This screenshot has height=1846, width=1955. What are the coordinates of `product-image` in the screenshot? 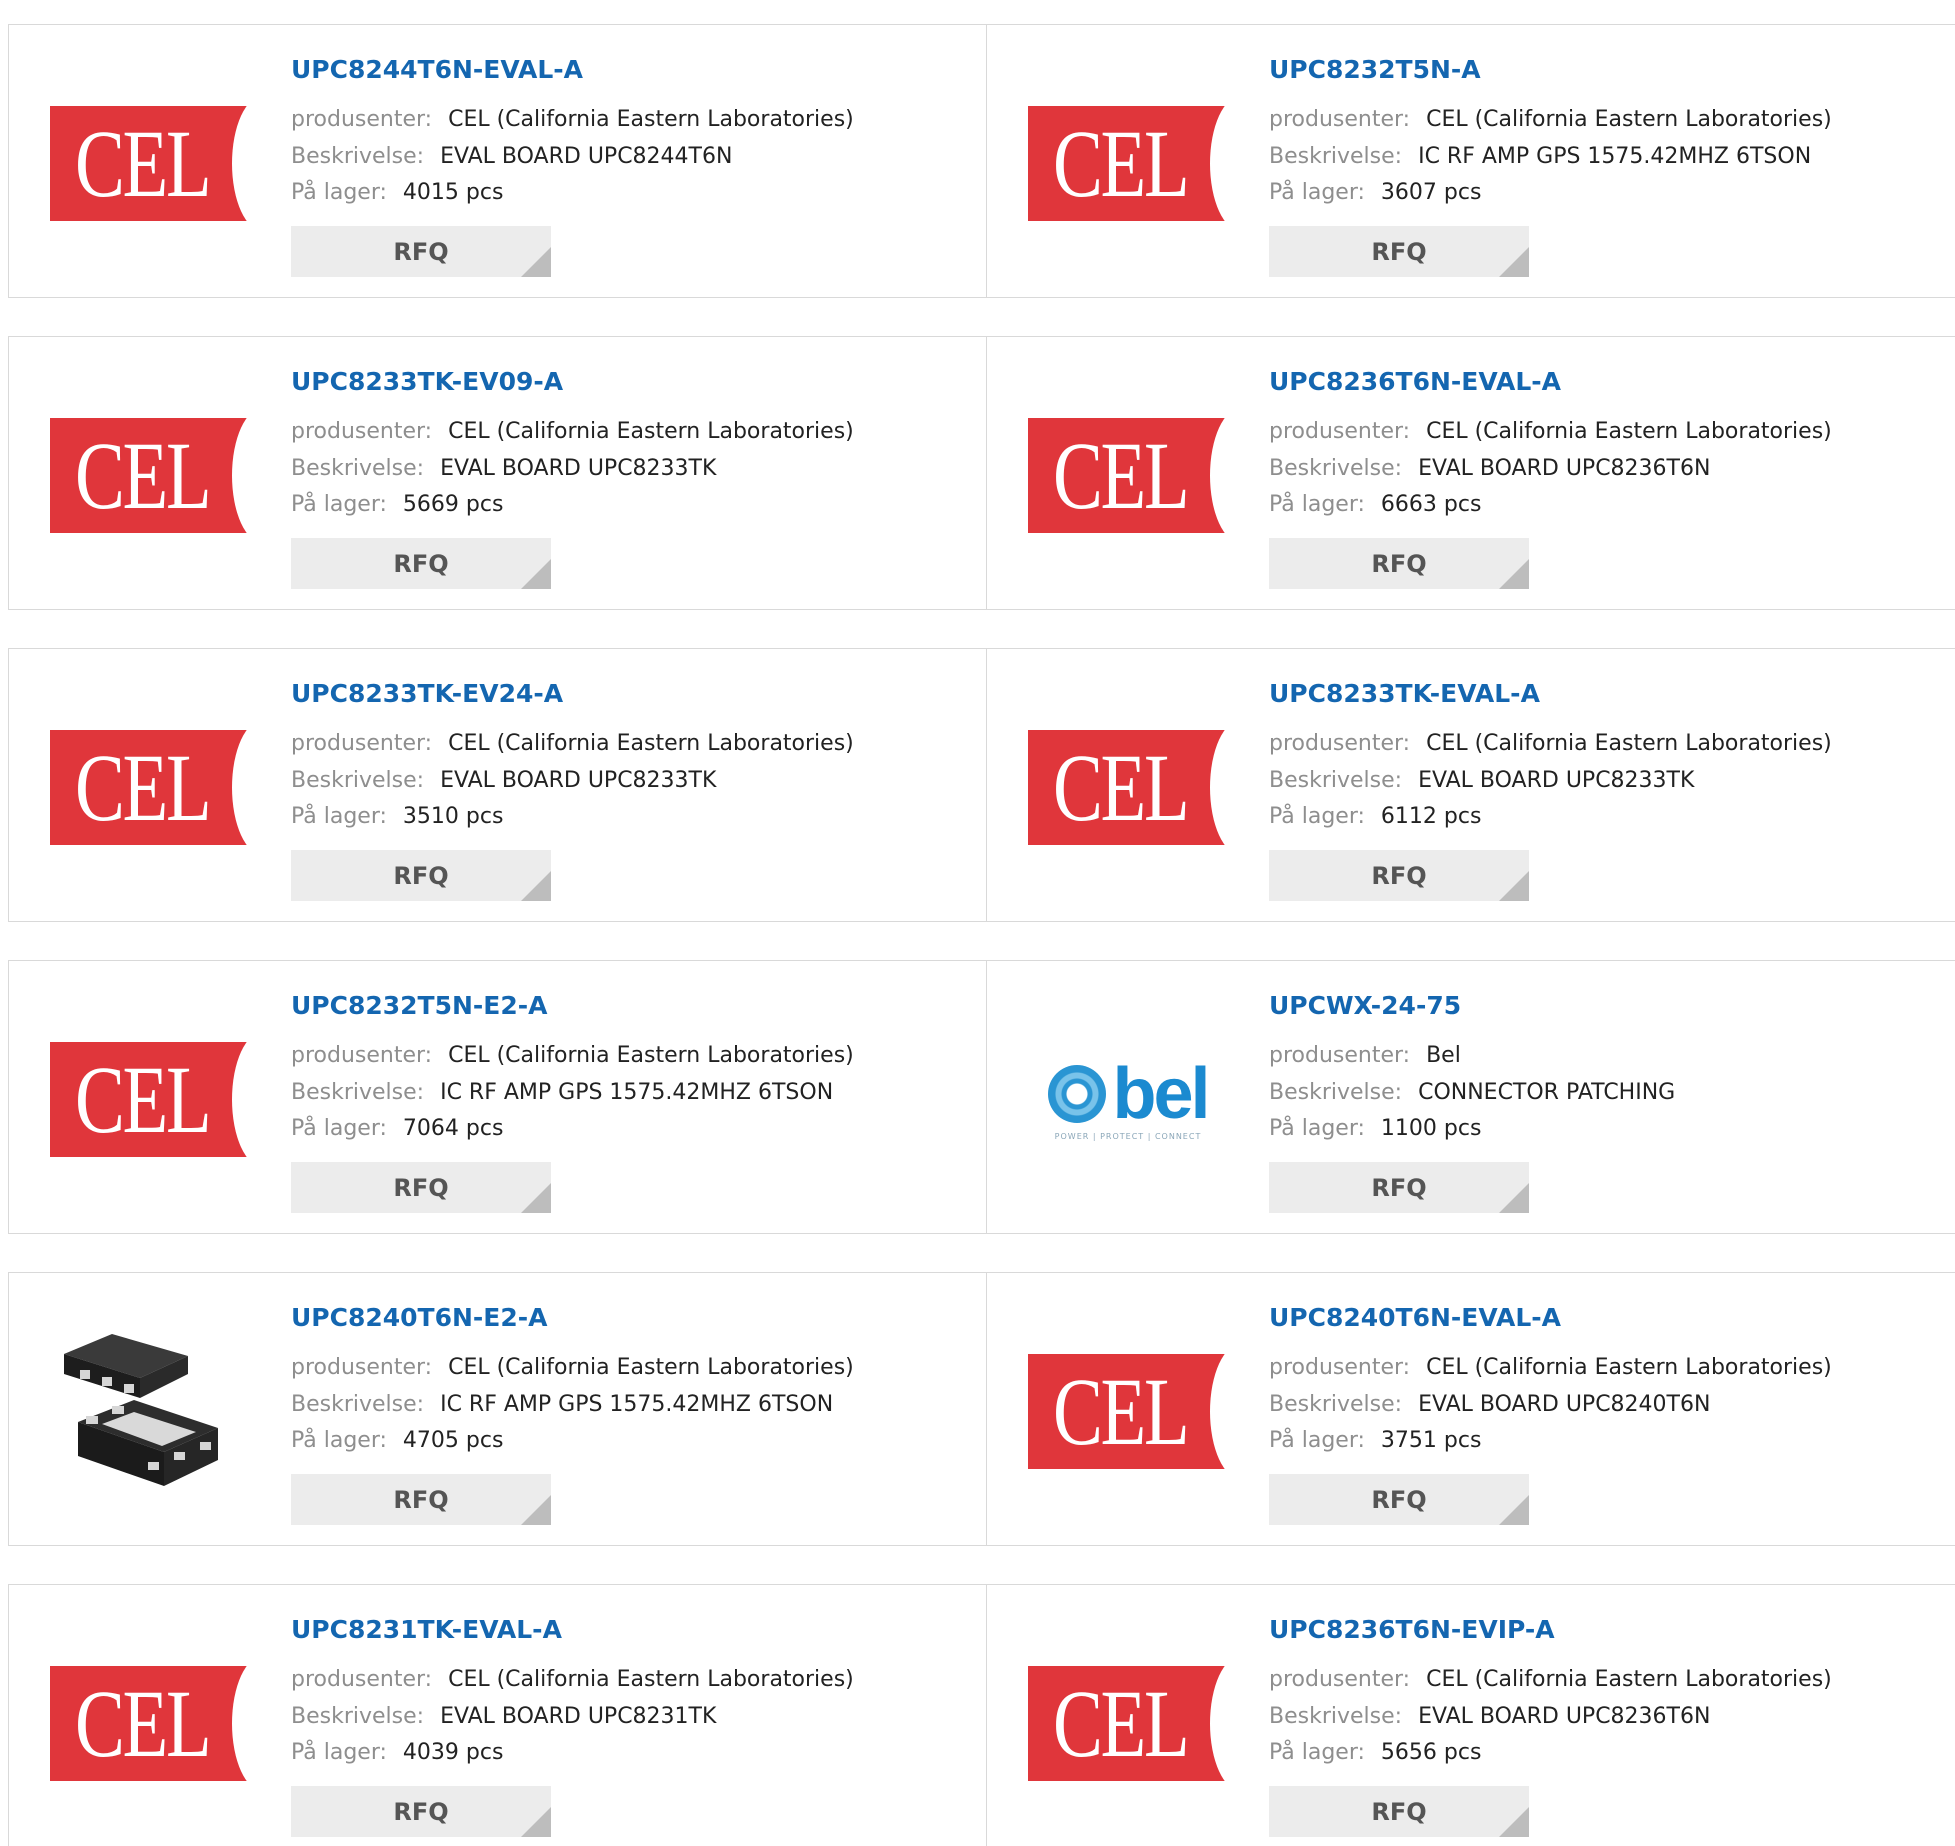 It's located at (150, 1410).